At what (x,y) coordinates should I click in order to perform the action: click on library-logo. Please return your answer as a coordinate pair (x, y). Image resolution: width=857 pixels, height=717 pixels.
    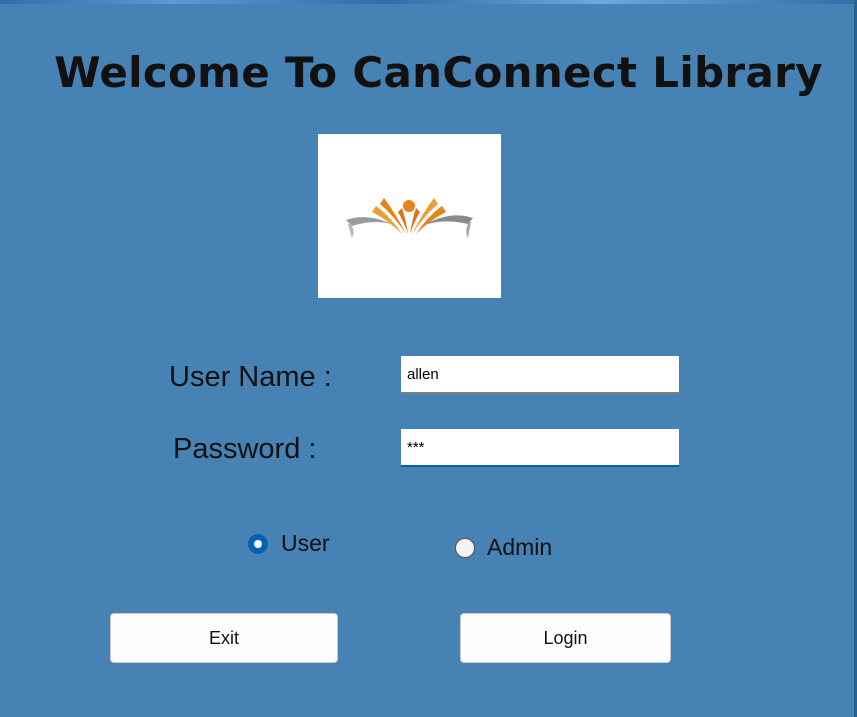
    Looking at the image, I should click on (409, 216).